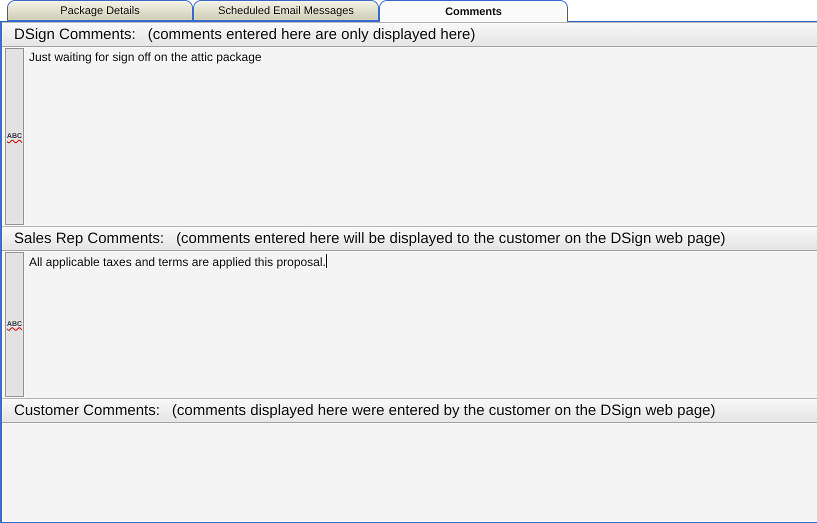  Describe the element at coordinates (326, 261) in the screenshot. I see `text-cursor` at that location.